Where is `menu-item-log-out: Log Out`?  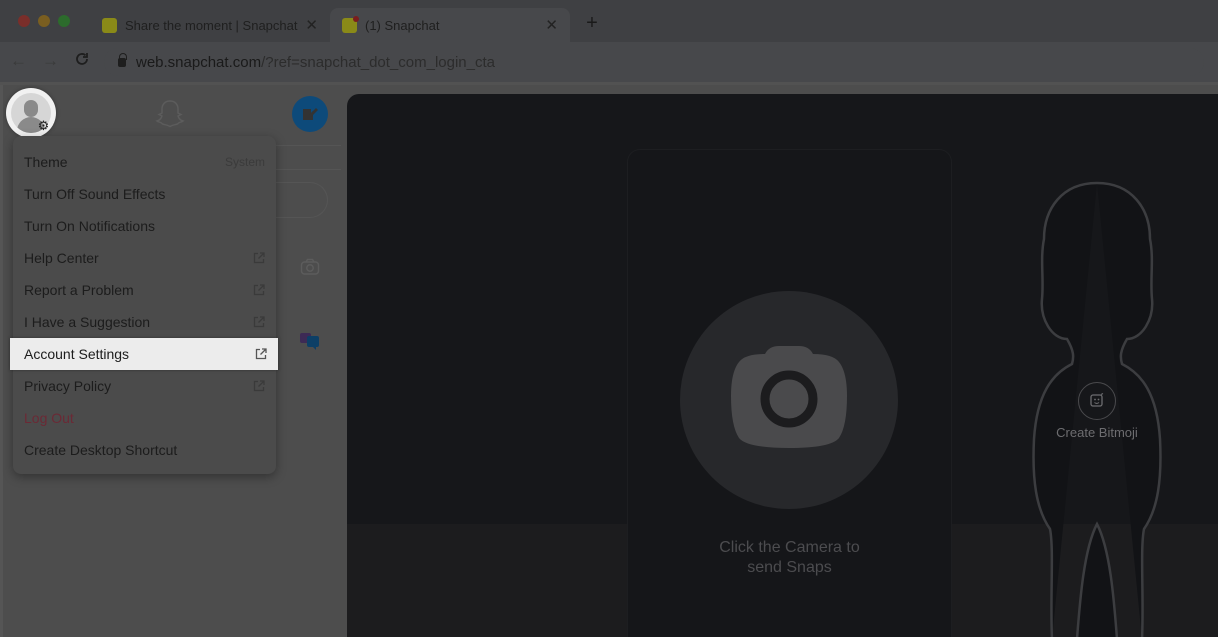
menu-item-log-out: Log Out is located at coordinates (144, 418).